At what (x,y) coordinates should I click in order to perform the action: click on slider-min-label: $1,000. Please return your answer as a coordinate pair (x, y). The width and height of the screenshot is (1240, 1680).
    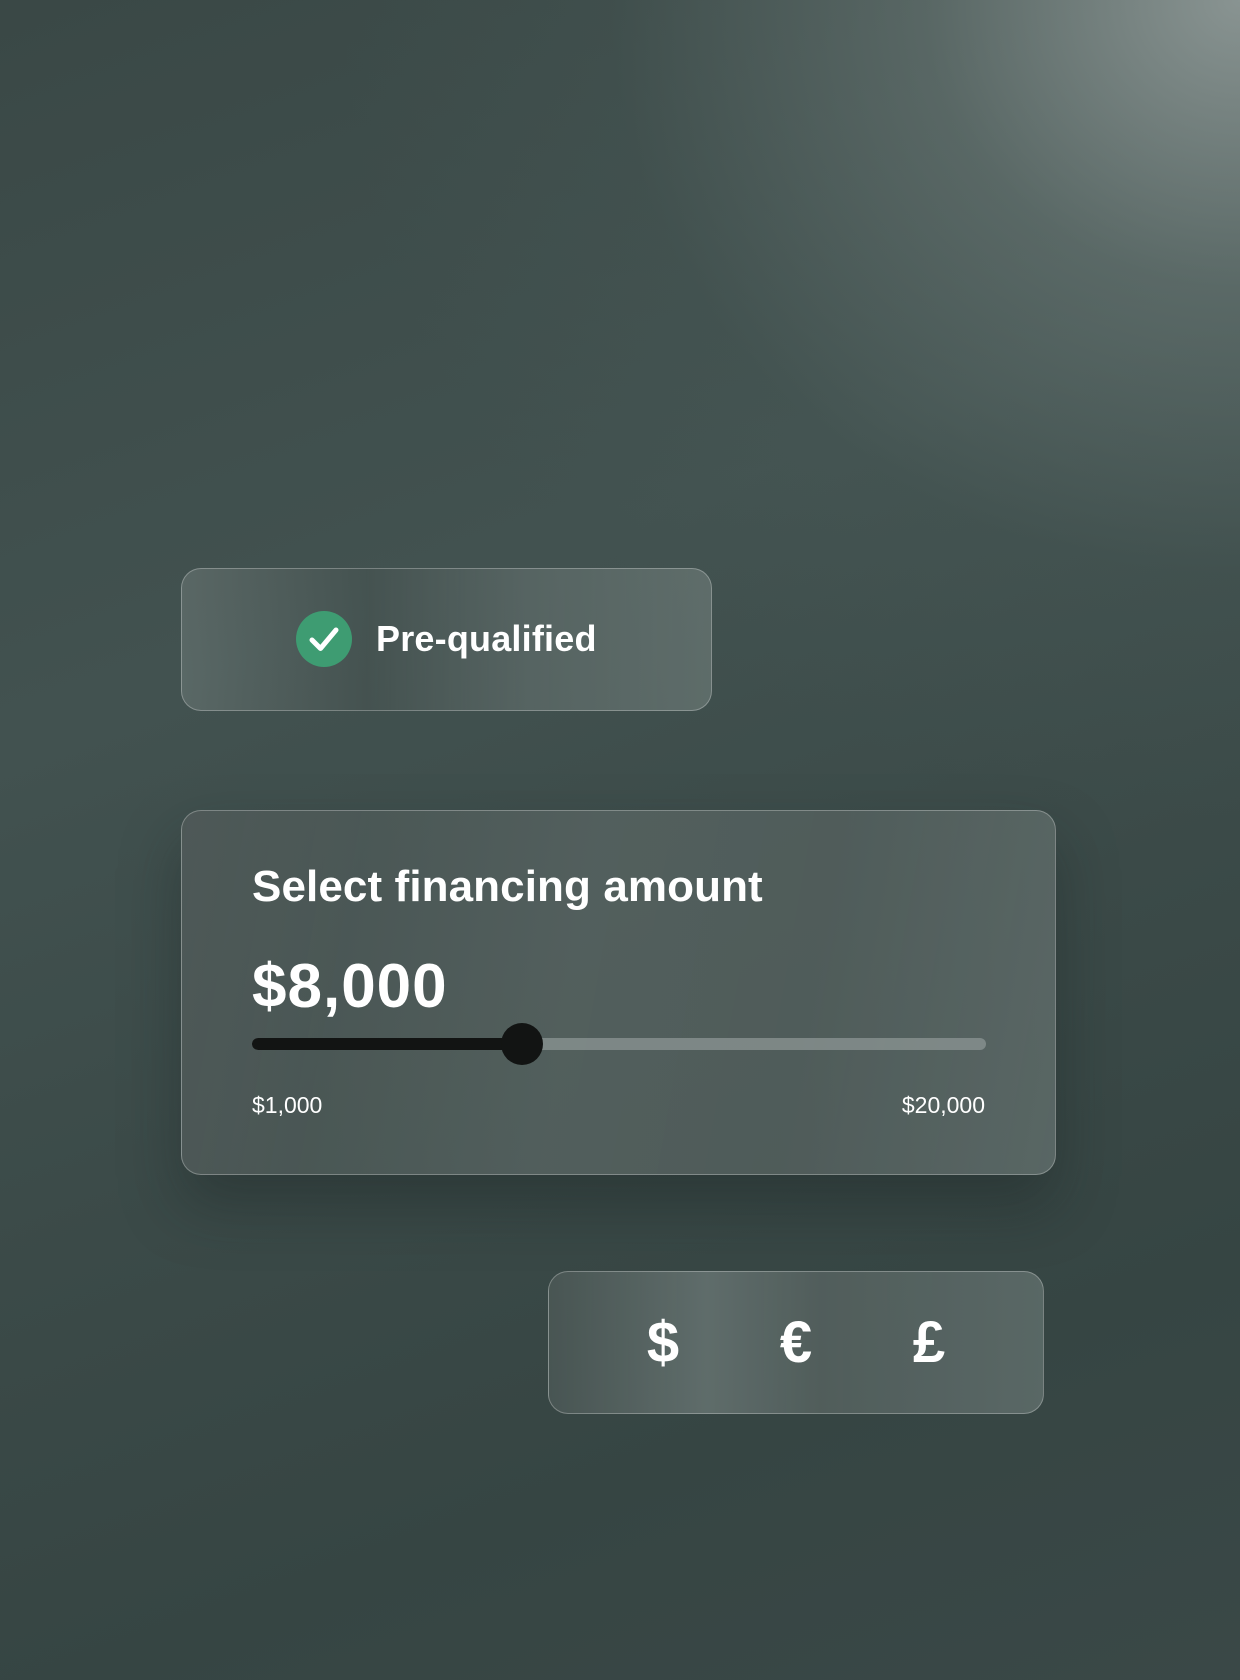
    Looking at the image, I should click on (287, 1105).